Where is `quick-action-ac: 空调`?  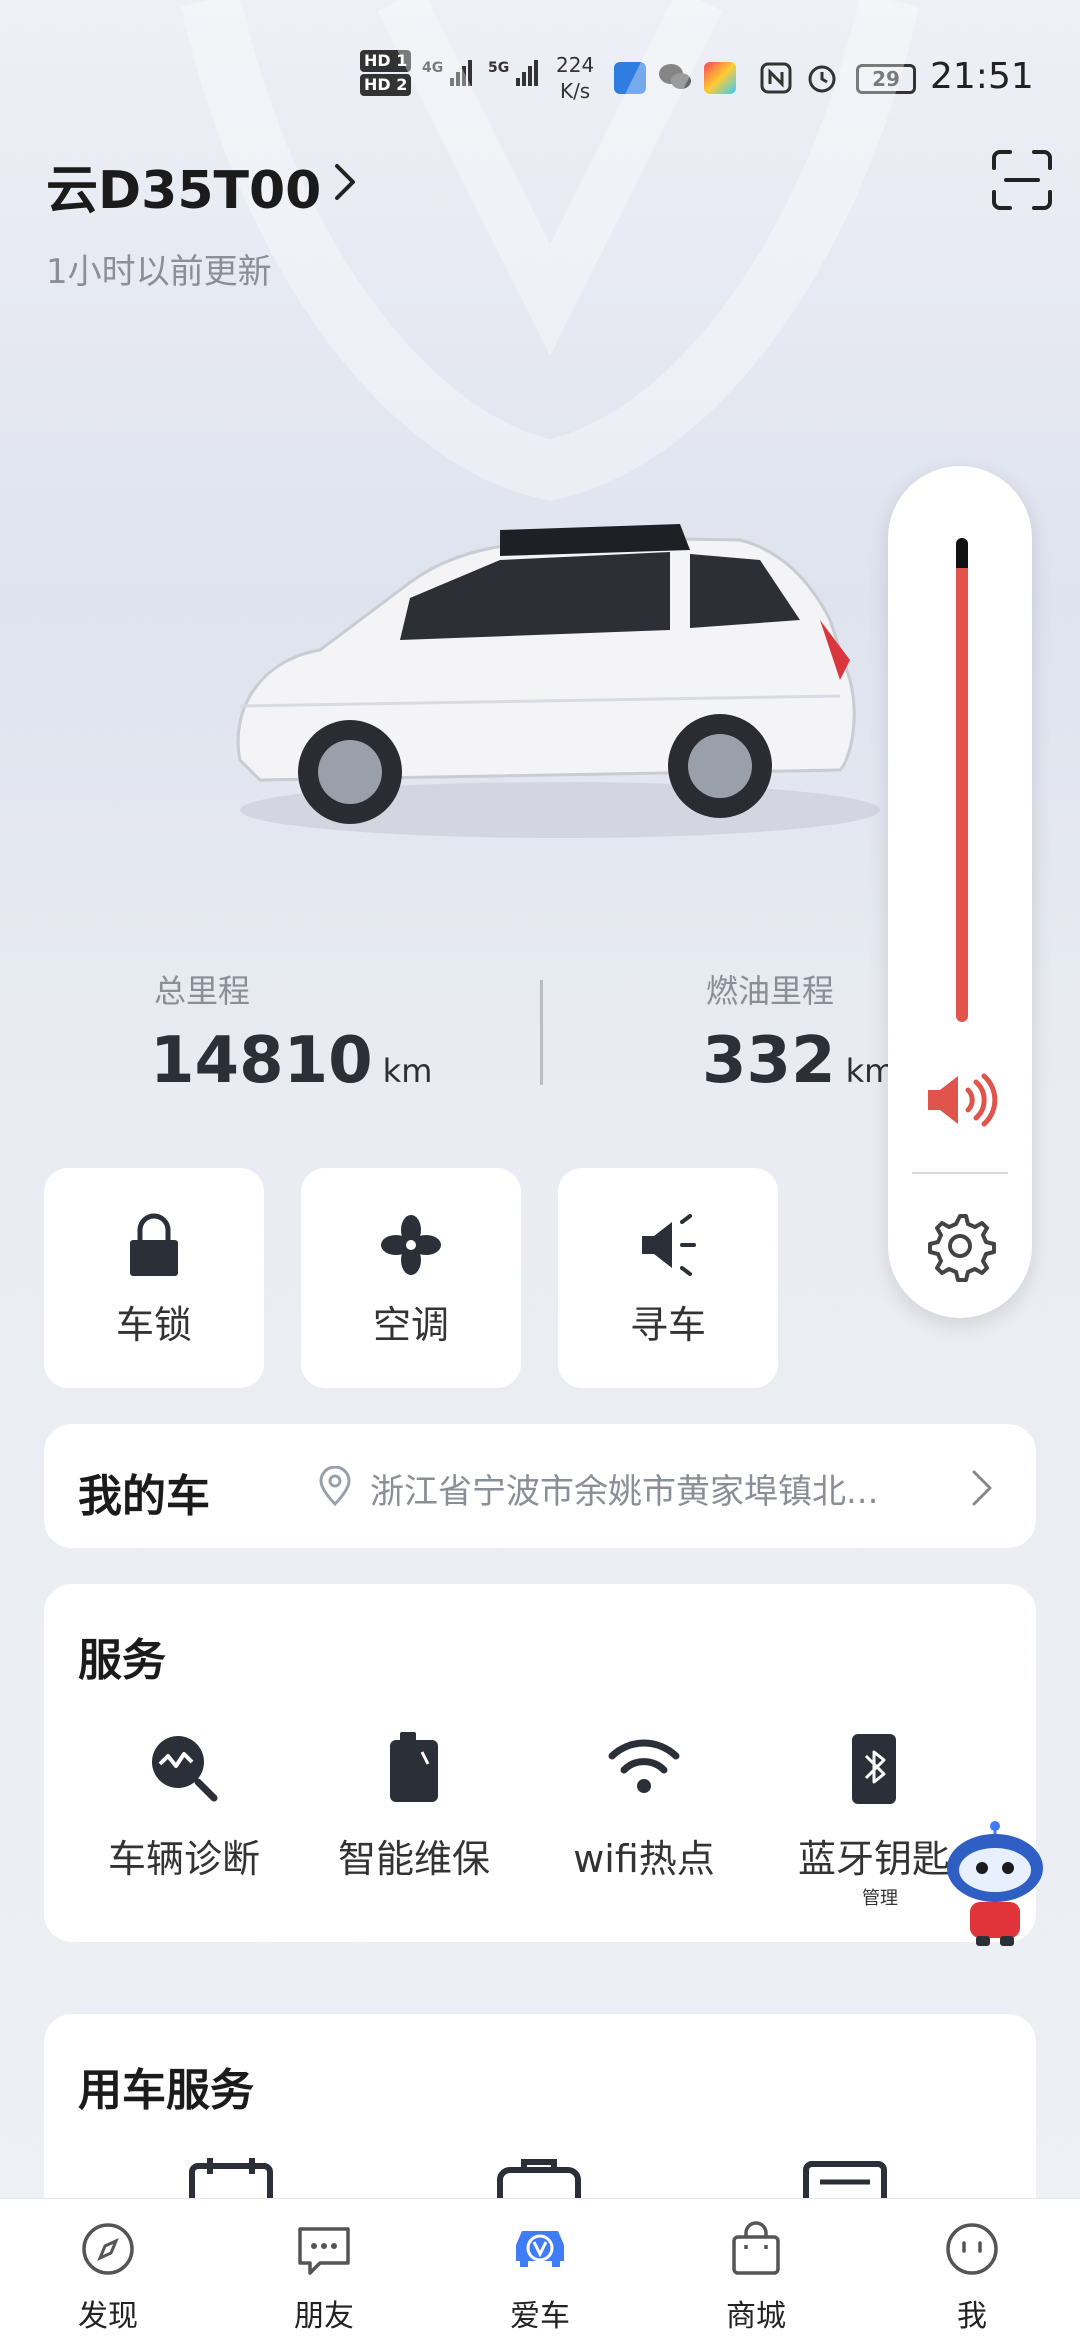
quick-action-ac: 空调 is located at coordinates (411, 1278).